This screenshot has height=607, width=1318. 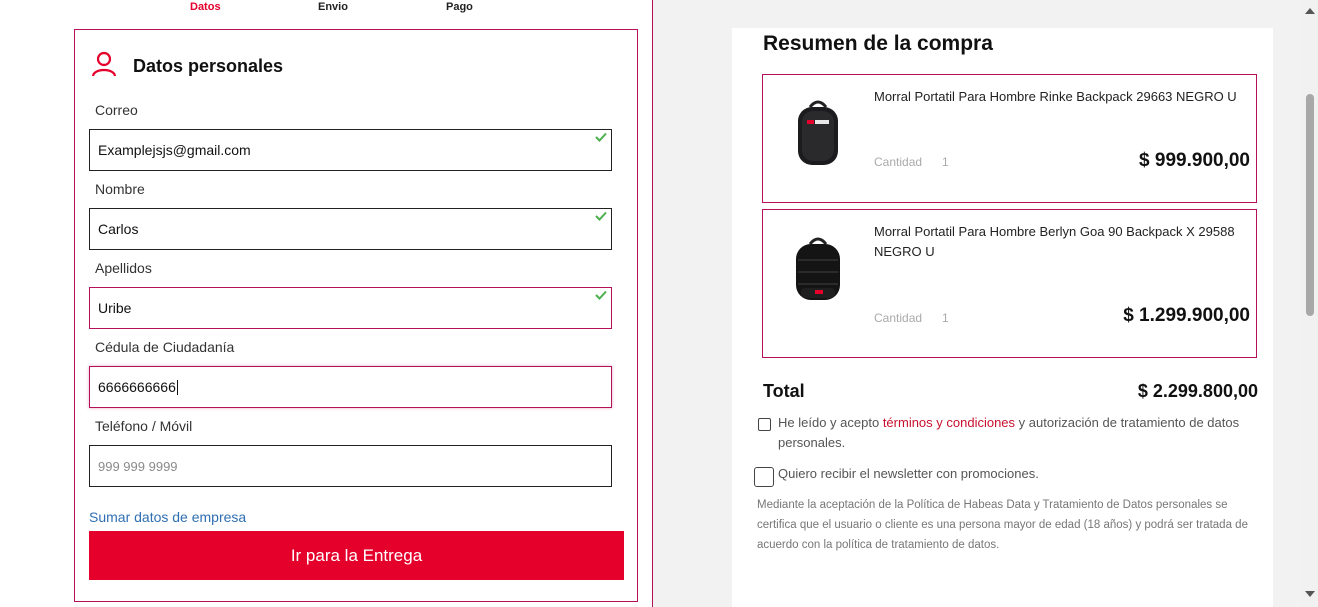 What do you see at coordinates (333, 7) in the screenshot?
I see `step-envio: Envio` at bounding box center [333, 7].